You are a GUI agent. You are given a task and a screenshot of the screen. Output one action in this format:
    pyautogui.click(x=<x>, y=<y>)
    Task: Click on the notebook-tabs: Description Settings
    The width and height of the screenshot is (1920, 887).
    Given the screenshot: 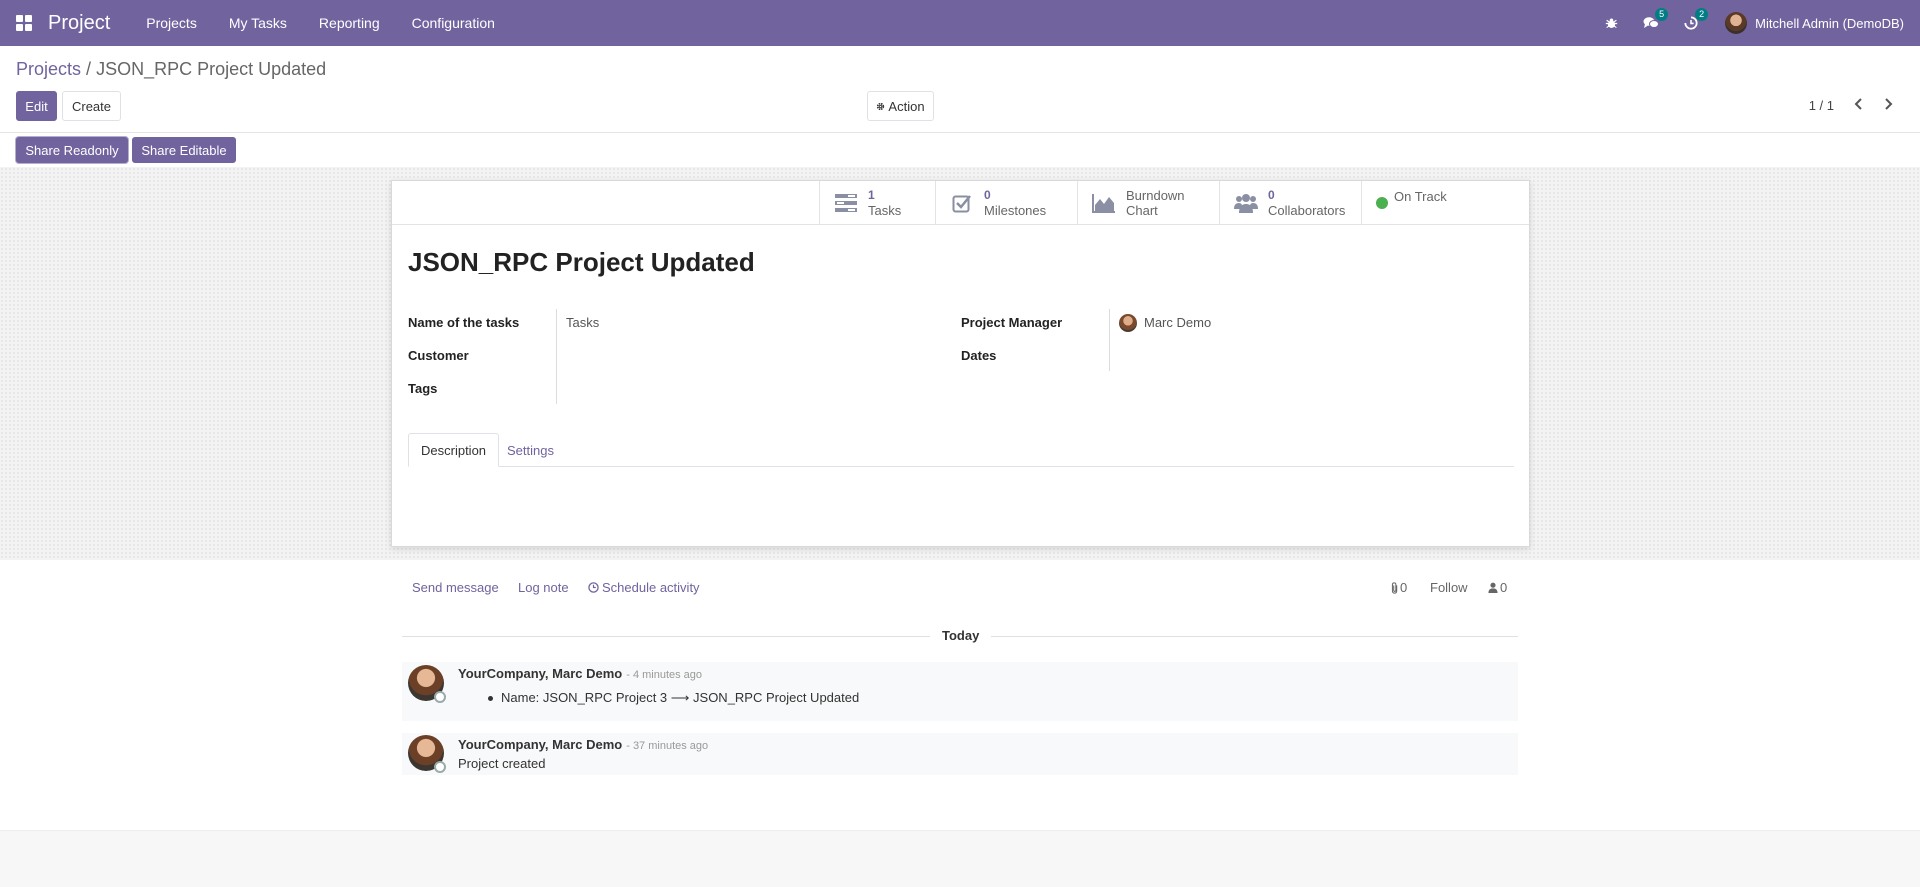 What is the action you would take?
    pyautogui.click(x=961, y=450)
    